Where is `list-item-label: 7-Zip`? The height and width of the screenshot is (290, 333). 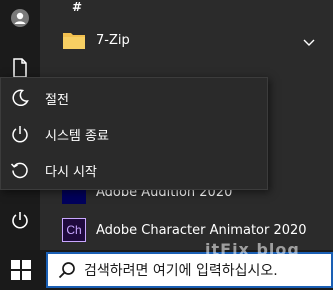 list-item-label: 7-Zip is located at coordinates (113, 40).